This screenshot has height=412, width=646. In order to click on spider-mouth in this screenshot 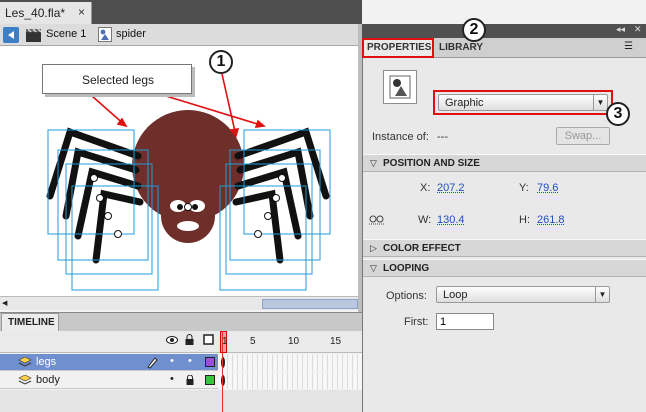, I will do `click(188, 226)`.